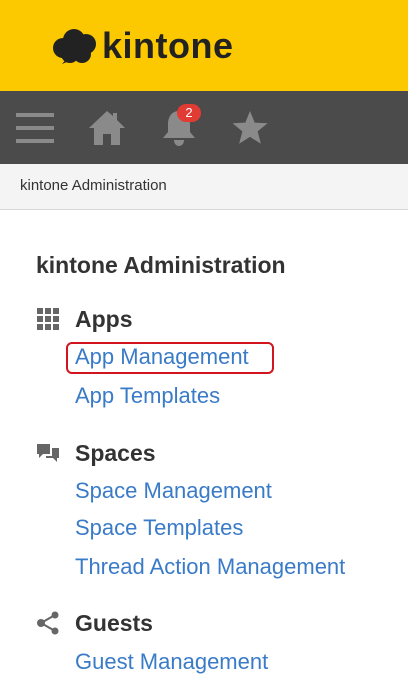 This screenshot has width=408, height=681. What do you see at coordinates (168, 45) in the screenshot?
I see `brand-name: kintone` at bounding box center [168, 45].